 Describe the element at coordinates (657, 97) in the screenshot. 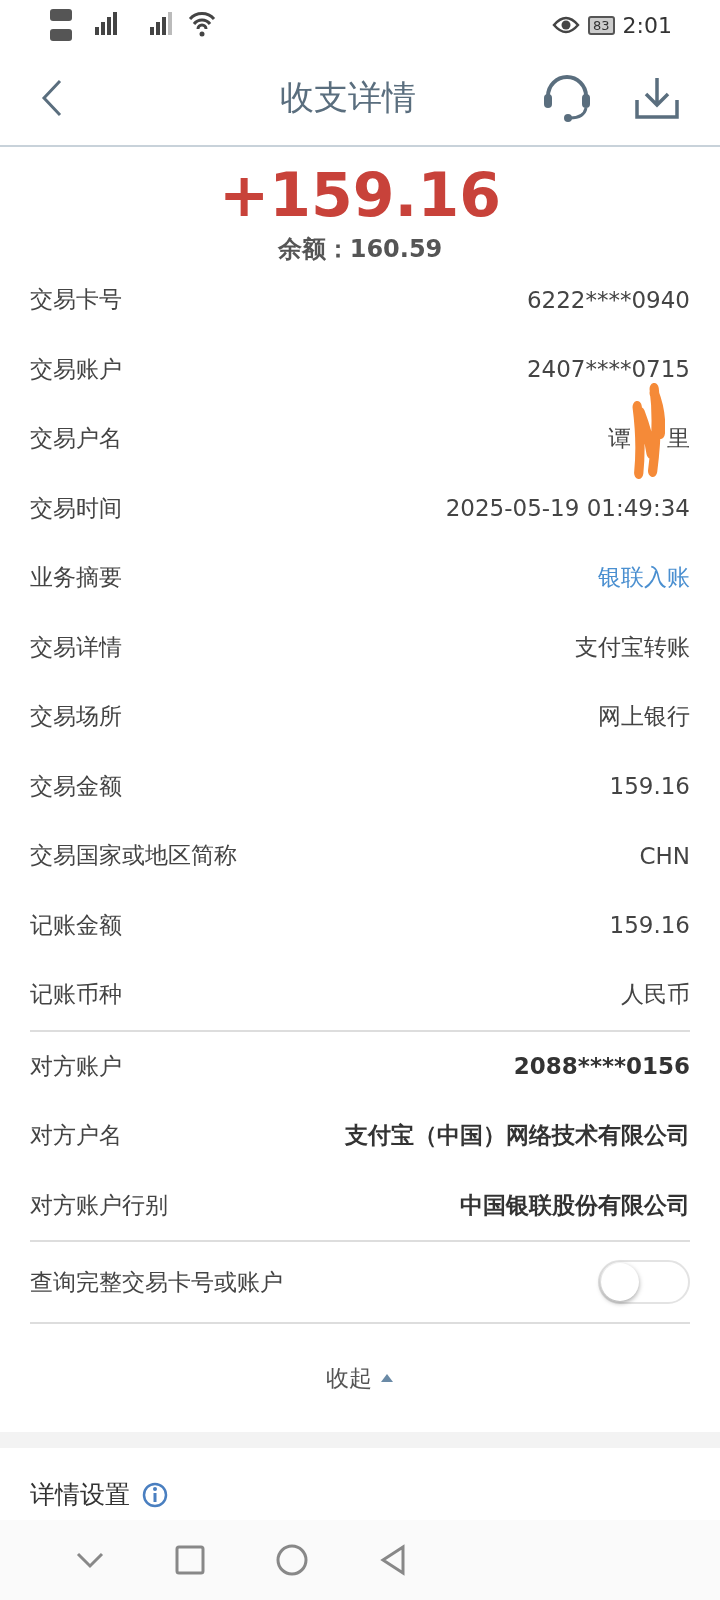

I see `download-icon` at that location.